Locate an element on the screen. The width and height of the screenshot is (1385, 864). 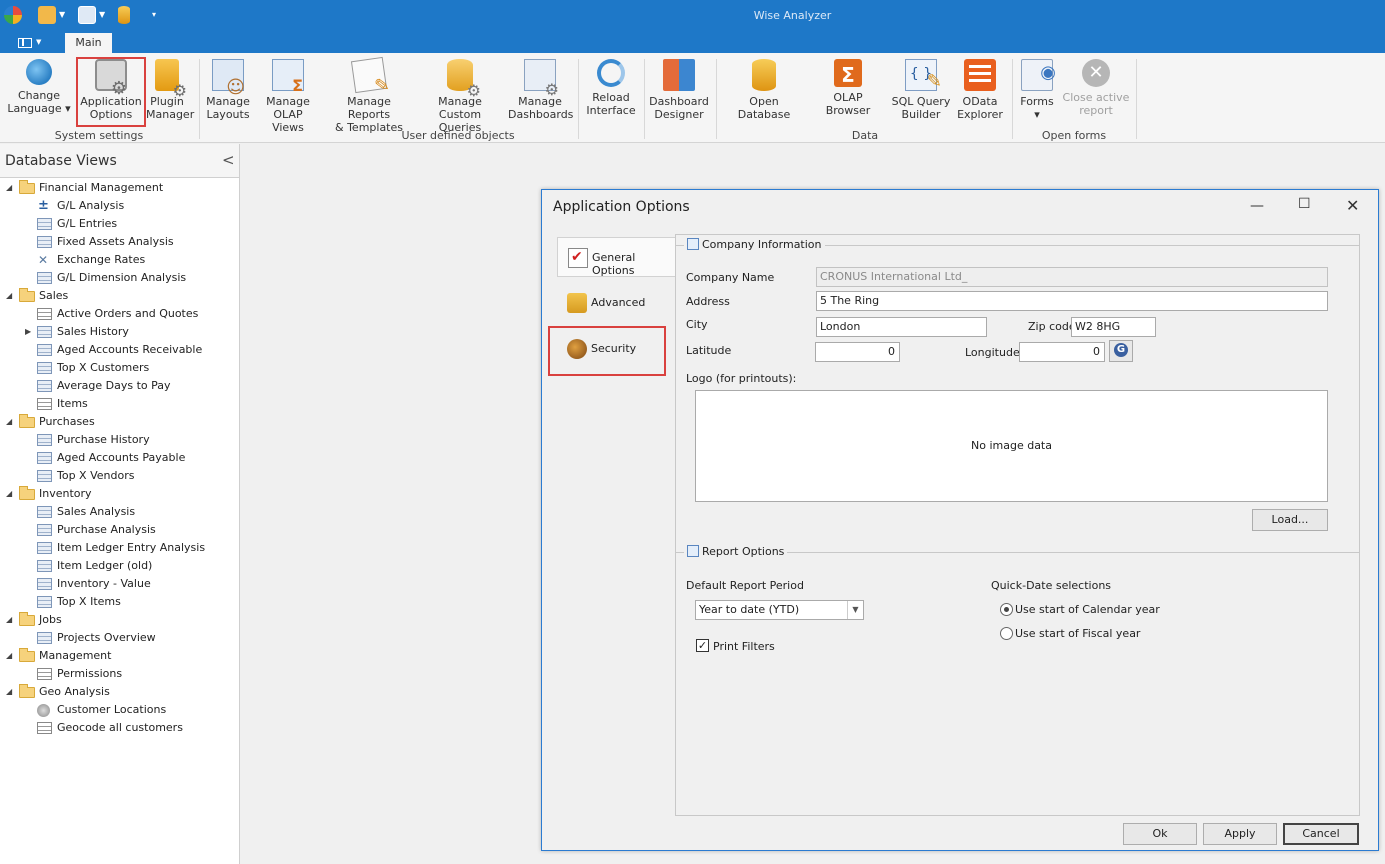
tree-item: Projects Overview is located at coordinates (119, 638).